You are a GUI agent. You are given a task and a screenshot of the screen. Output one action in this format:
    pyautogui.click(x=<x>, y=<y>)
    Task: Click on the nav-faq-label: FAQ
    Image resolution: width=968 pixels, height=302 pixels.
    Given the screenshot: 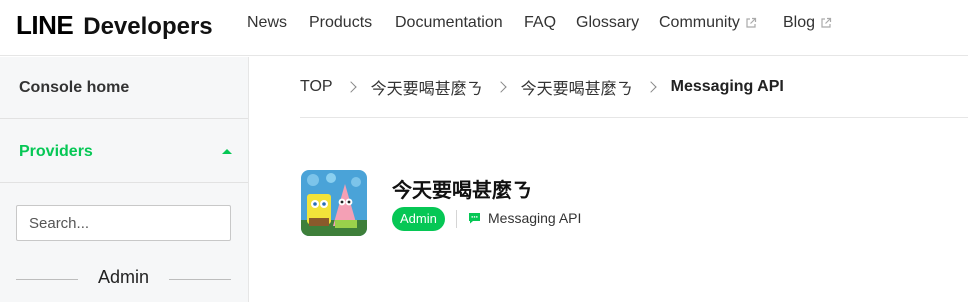 What is the action you would take?
    pyautogui.click(x=540, y=22)
    